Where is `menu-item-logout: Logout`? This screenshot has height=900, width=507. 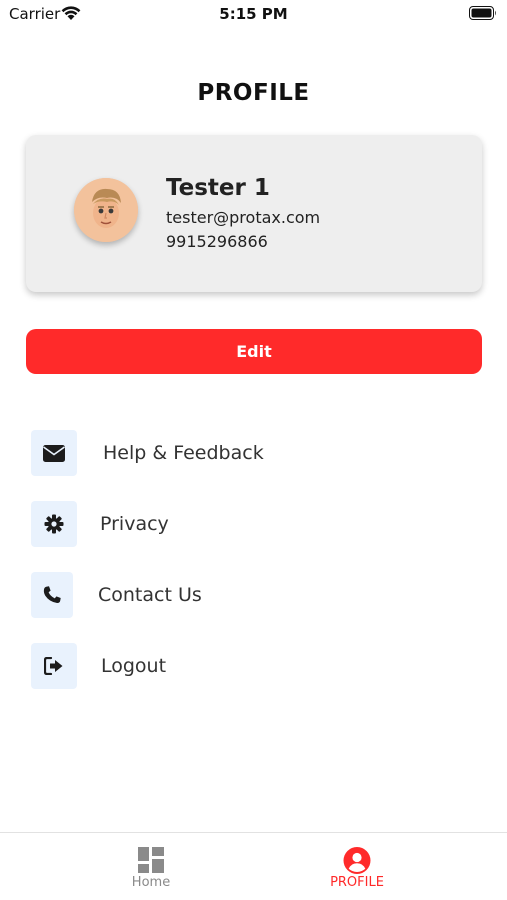 menu-item-logout: Logout is located at coordinates (256, 667).